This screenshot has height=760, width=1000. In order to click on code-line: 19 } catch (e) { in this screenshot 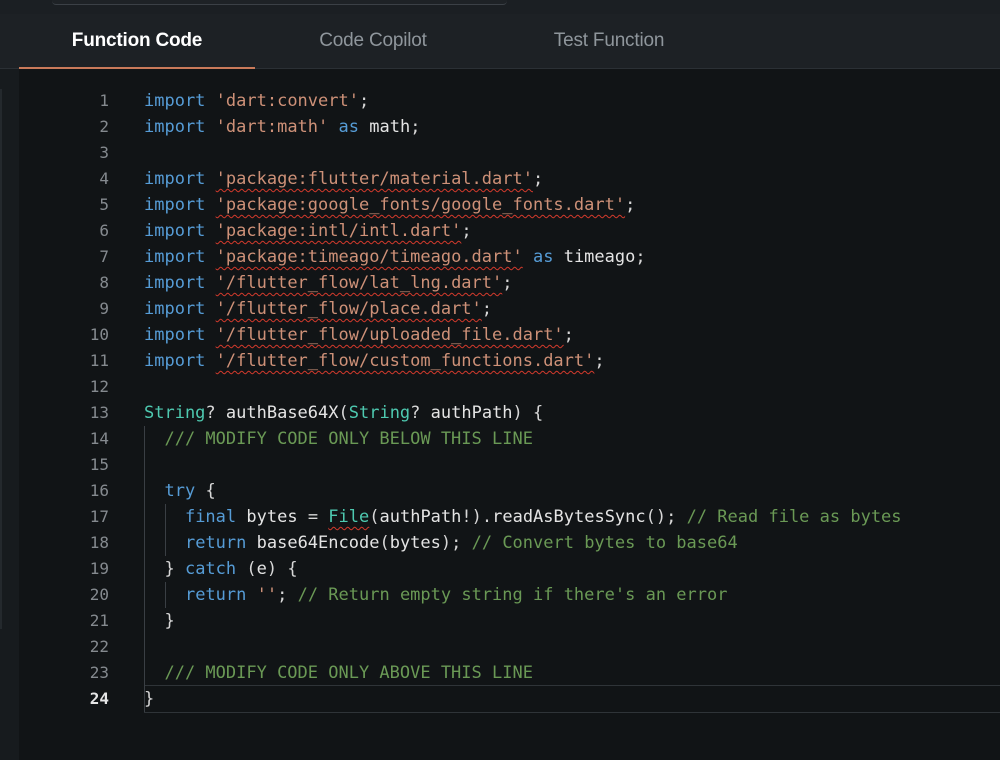, I will do `click(509, 569)`.